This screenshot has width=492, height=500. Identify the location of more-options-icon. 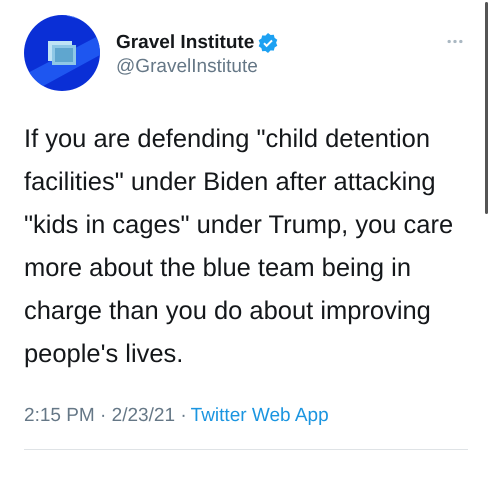
(455, 41).